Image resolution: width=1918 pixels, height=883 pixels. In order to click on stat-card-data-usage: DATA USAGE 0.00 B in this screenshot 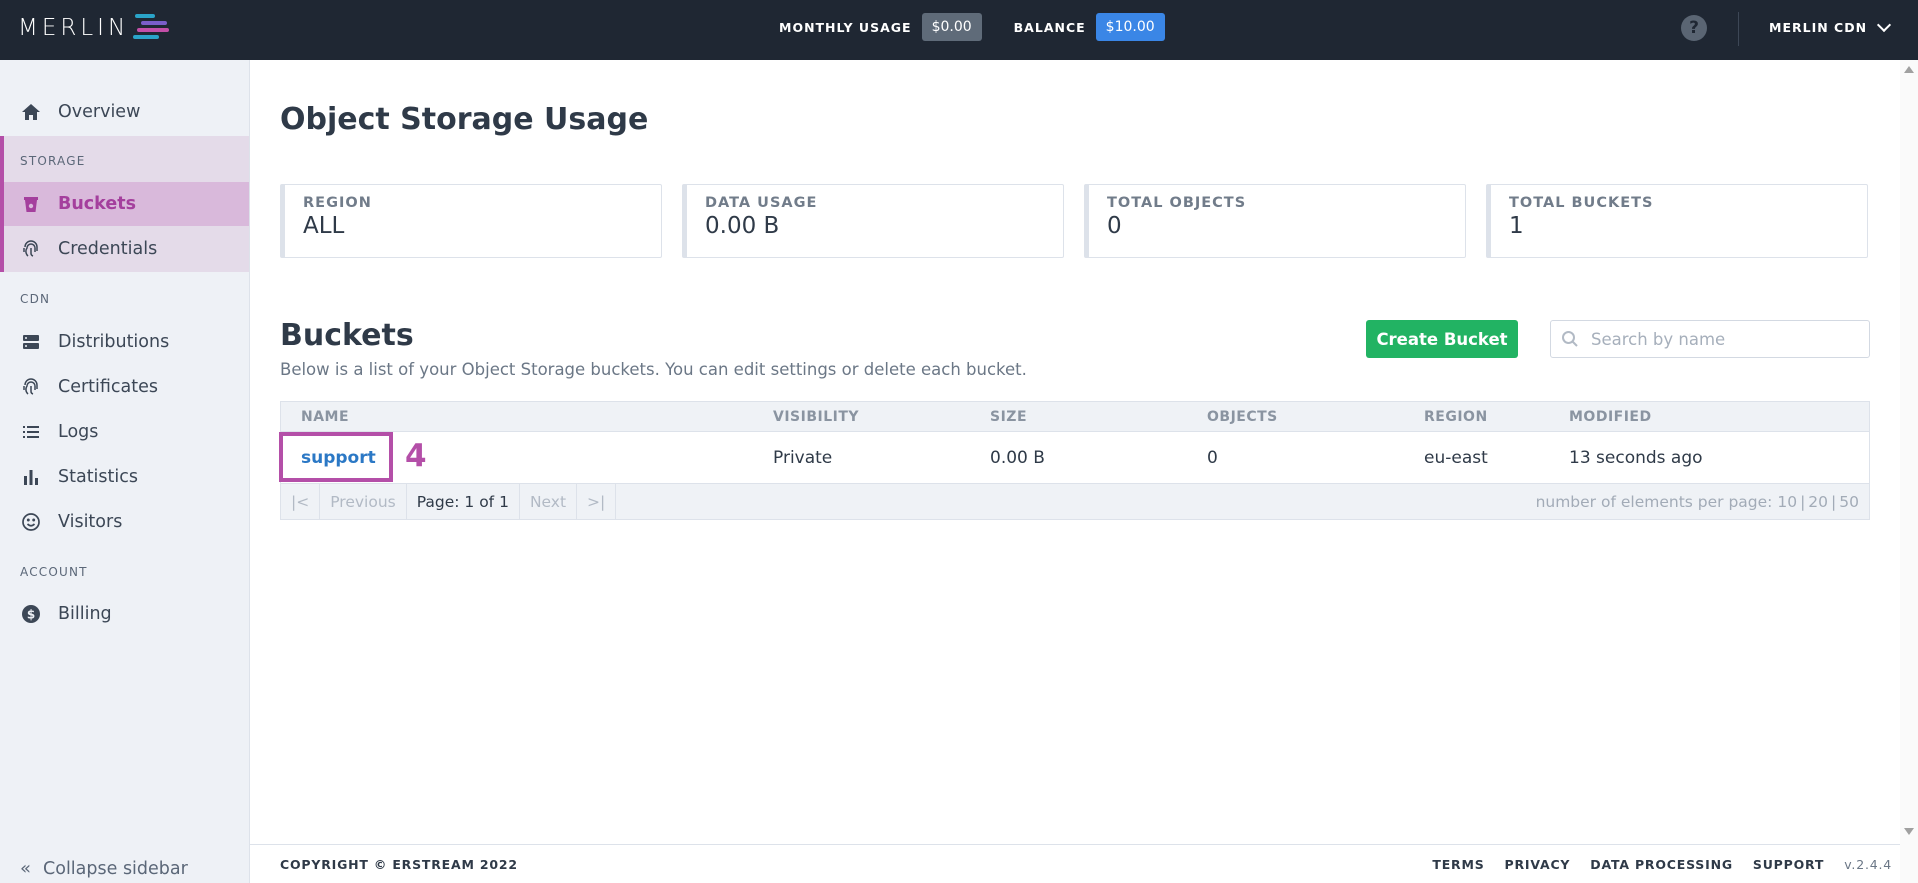, I will do `click(873, 221)`.